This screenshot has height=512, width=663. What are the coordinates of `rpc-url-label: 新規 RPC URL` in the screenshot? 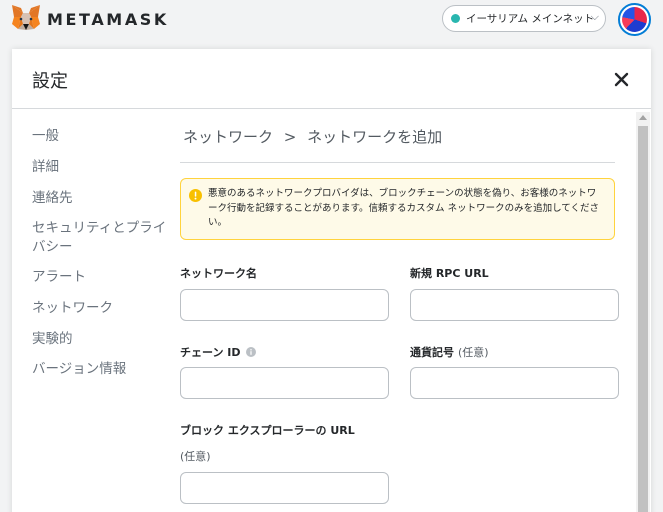 It's located at (449, 273).